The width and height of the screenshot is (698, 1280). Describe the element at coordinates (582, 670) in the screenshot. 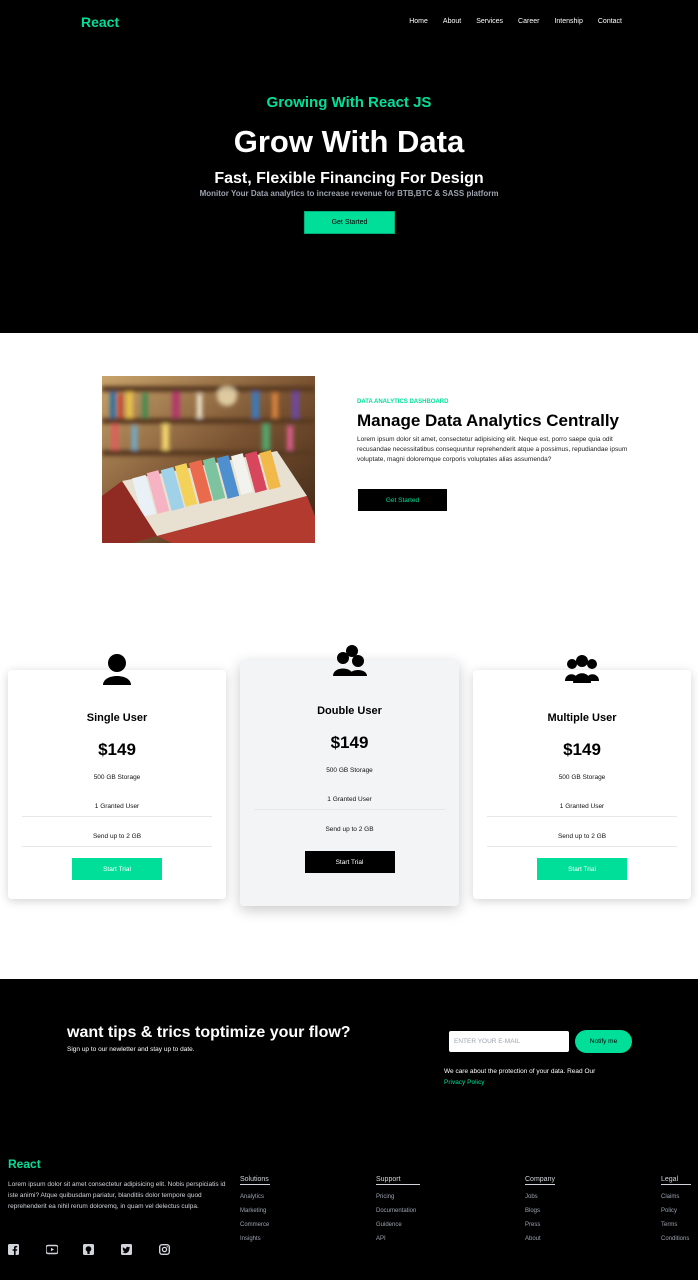

I see `users-group-icon` at that location.